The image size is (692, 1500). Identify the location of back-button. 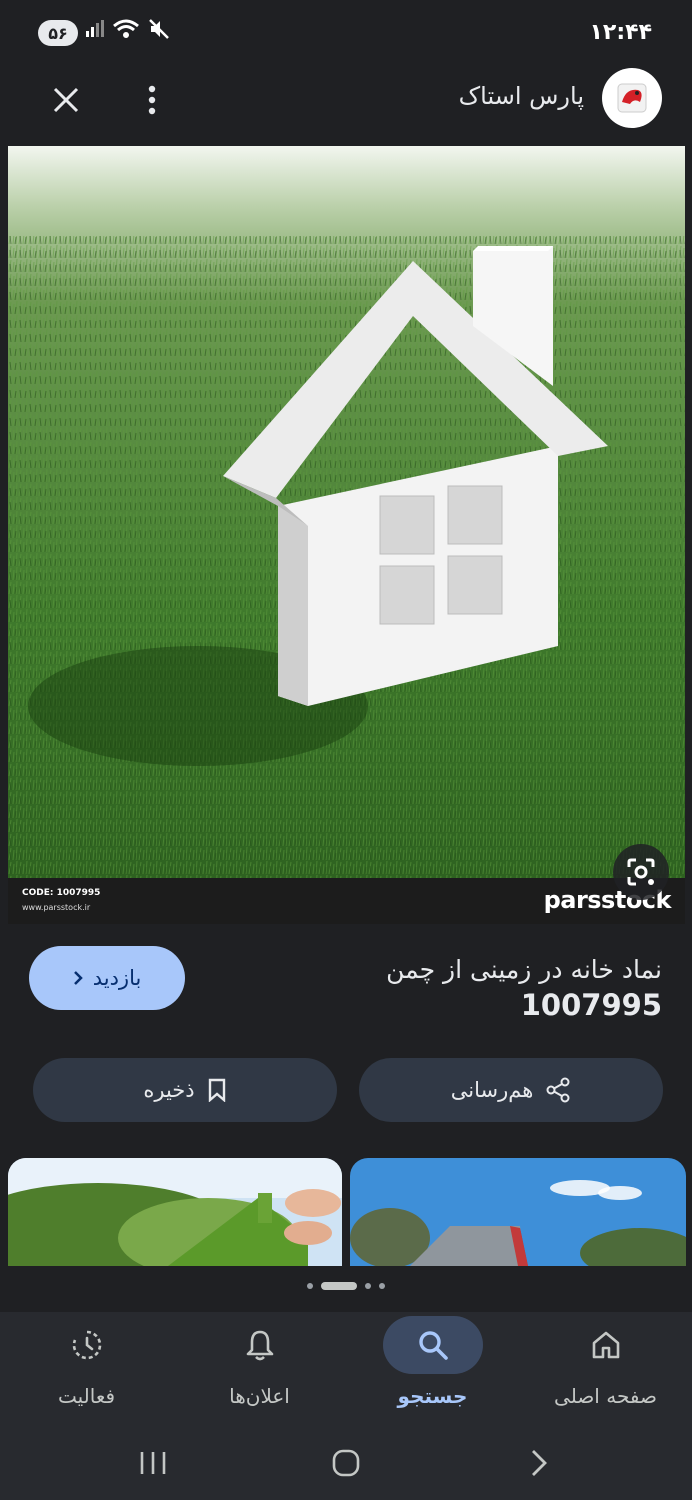
(539, 1463).